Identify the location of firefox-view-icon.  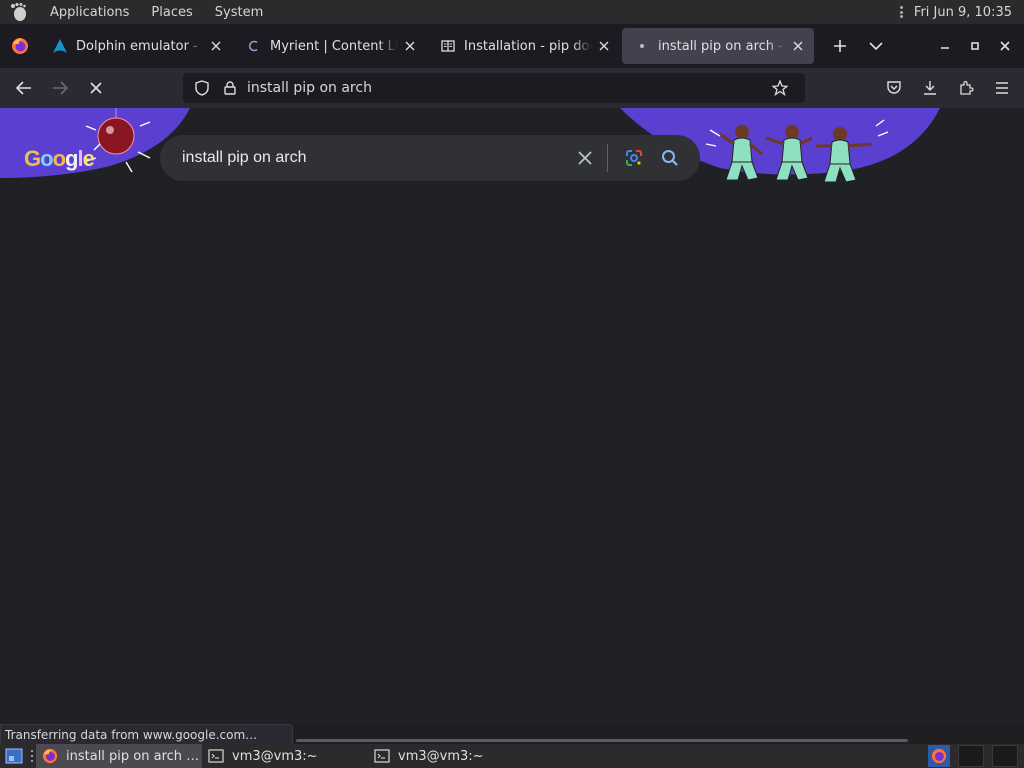
(20, 46).